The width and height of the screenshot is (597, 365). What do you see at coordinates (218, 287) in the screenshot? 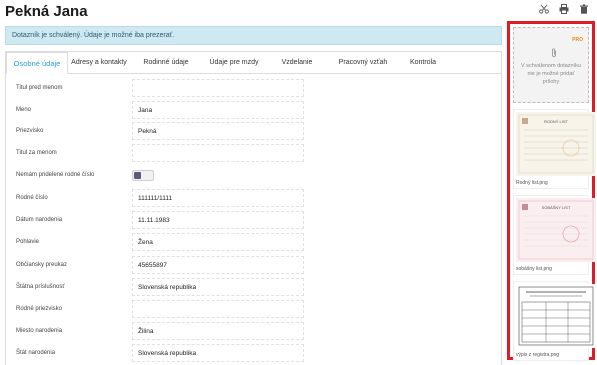
I see `statna-prislusnost-field: Slovenská republika` at bounding box center [218, 287].